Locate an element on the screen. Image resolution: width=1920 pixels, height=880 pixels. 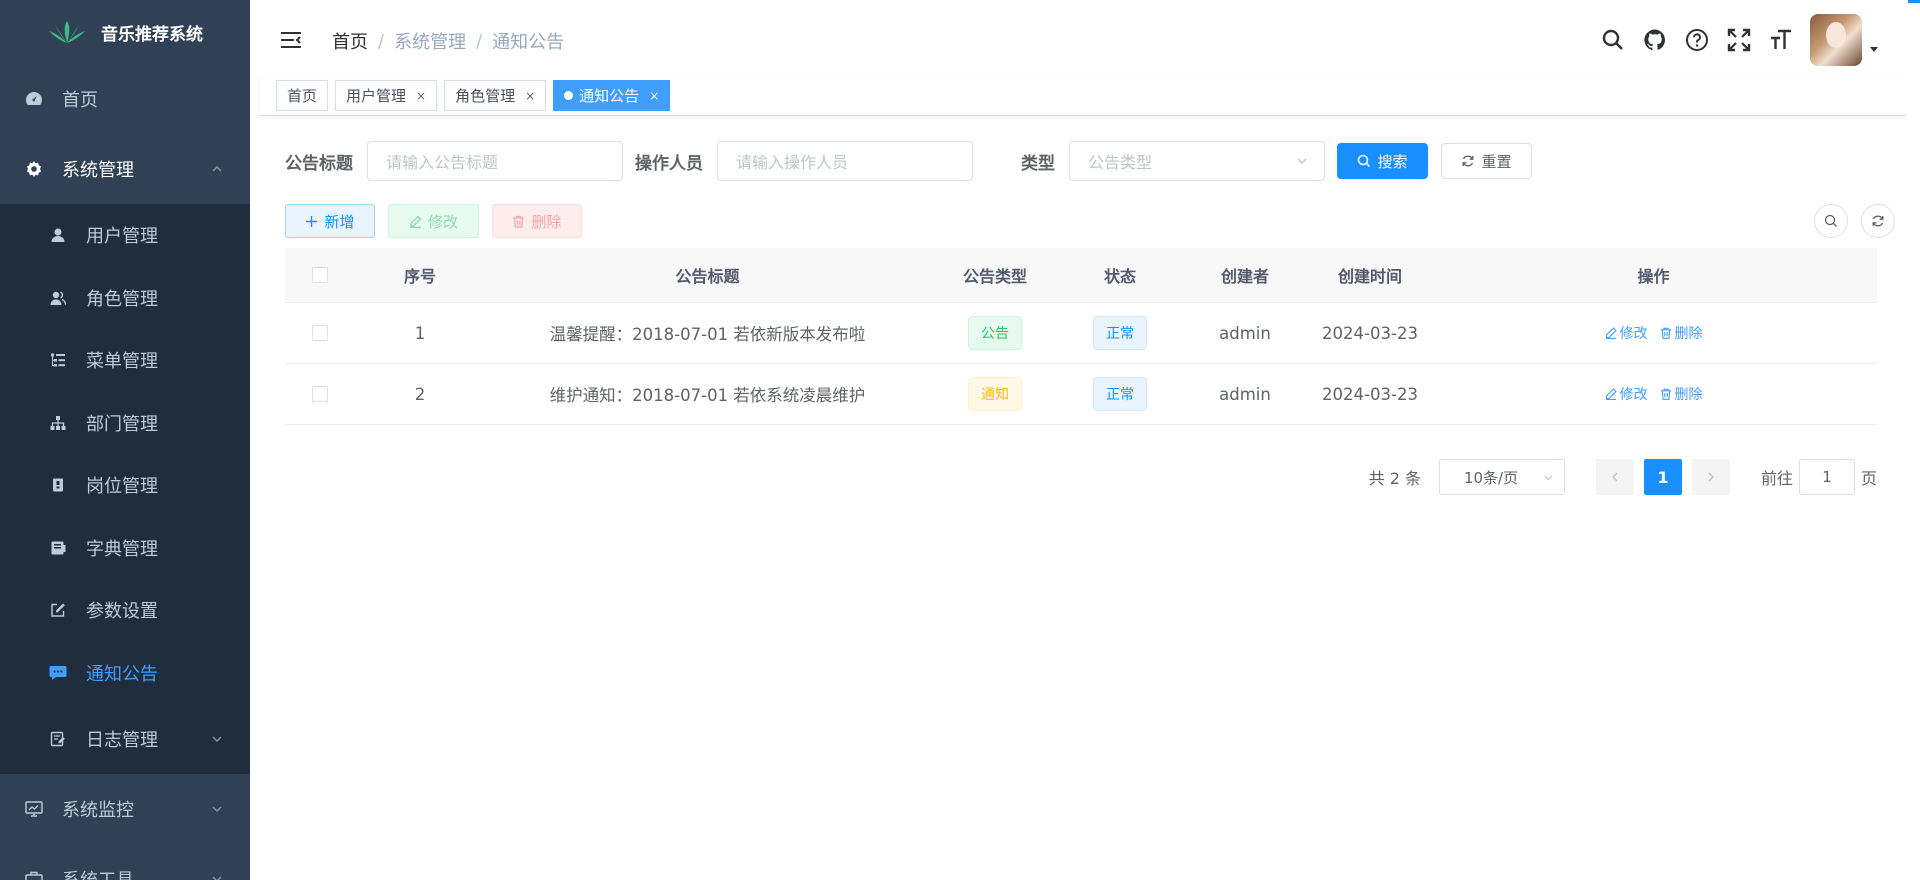
tag-label: 角色管理 is located at coordinates (485, 96).